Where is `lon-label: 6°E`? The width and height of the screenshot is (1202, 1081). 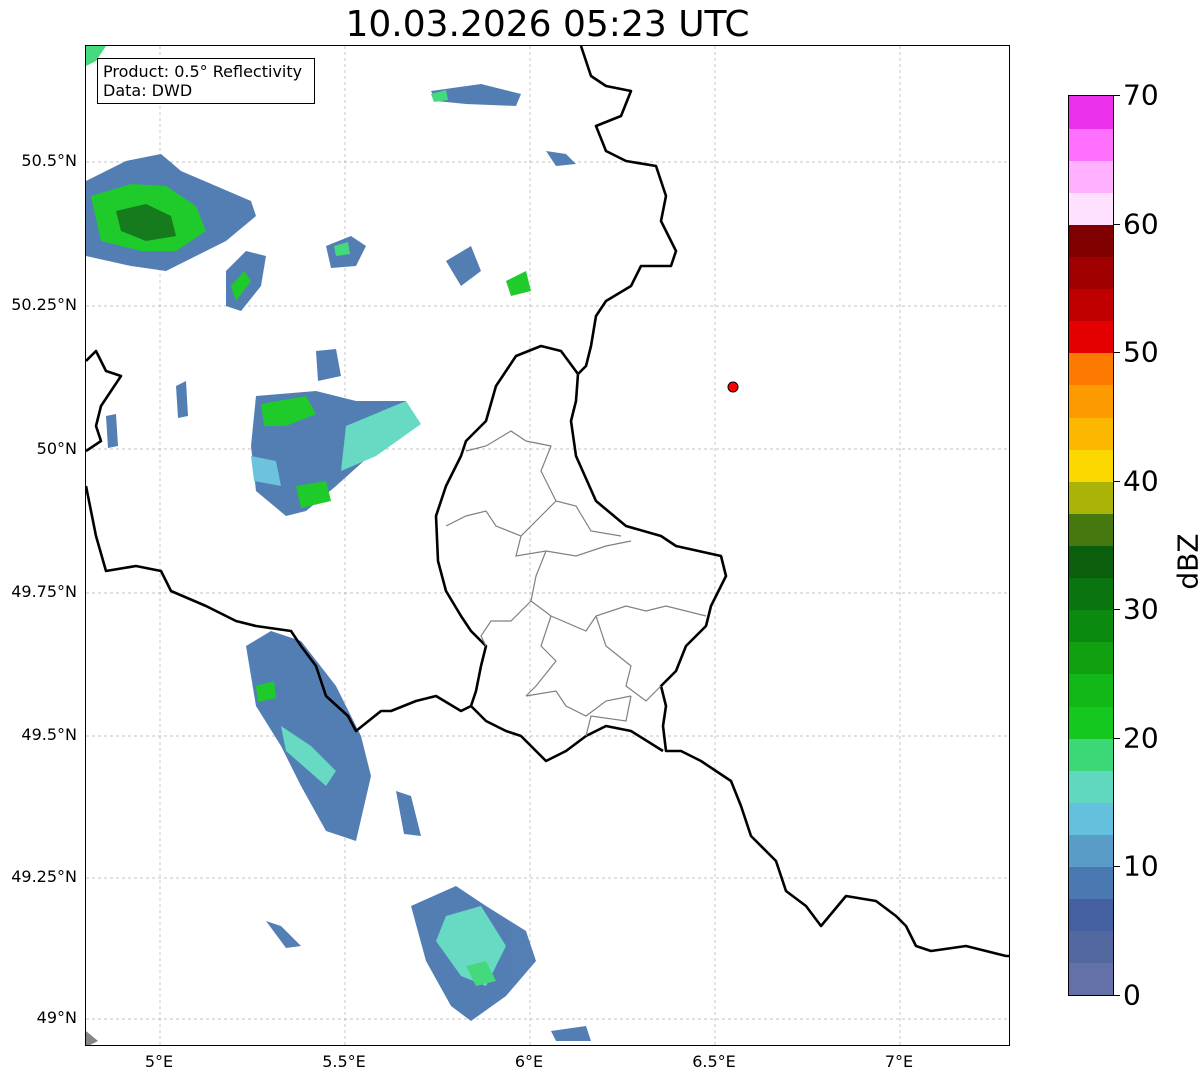 lon-label: 6°E is located at coordinates (529, 1061).